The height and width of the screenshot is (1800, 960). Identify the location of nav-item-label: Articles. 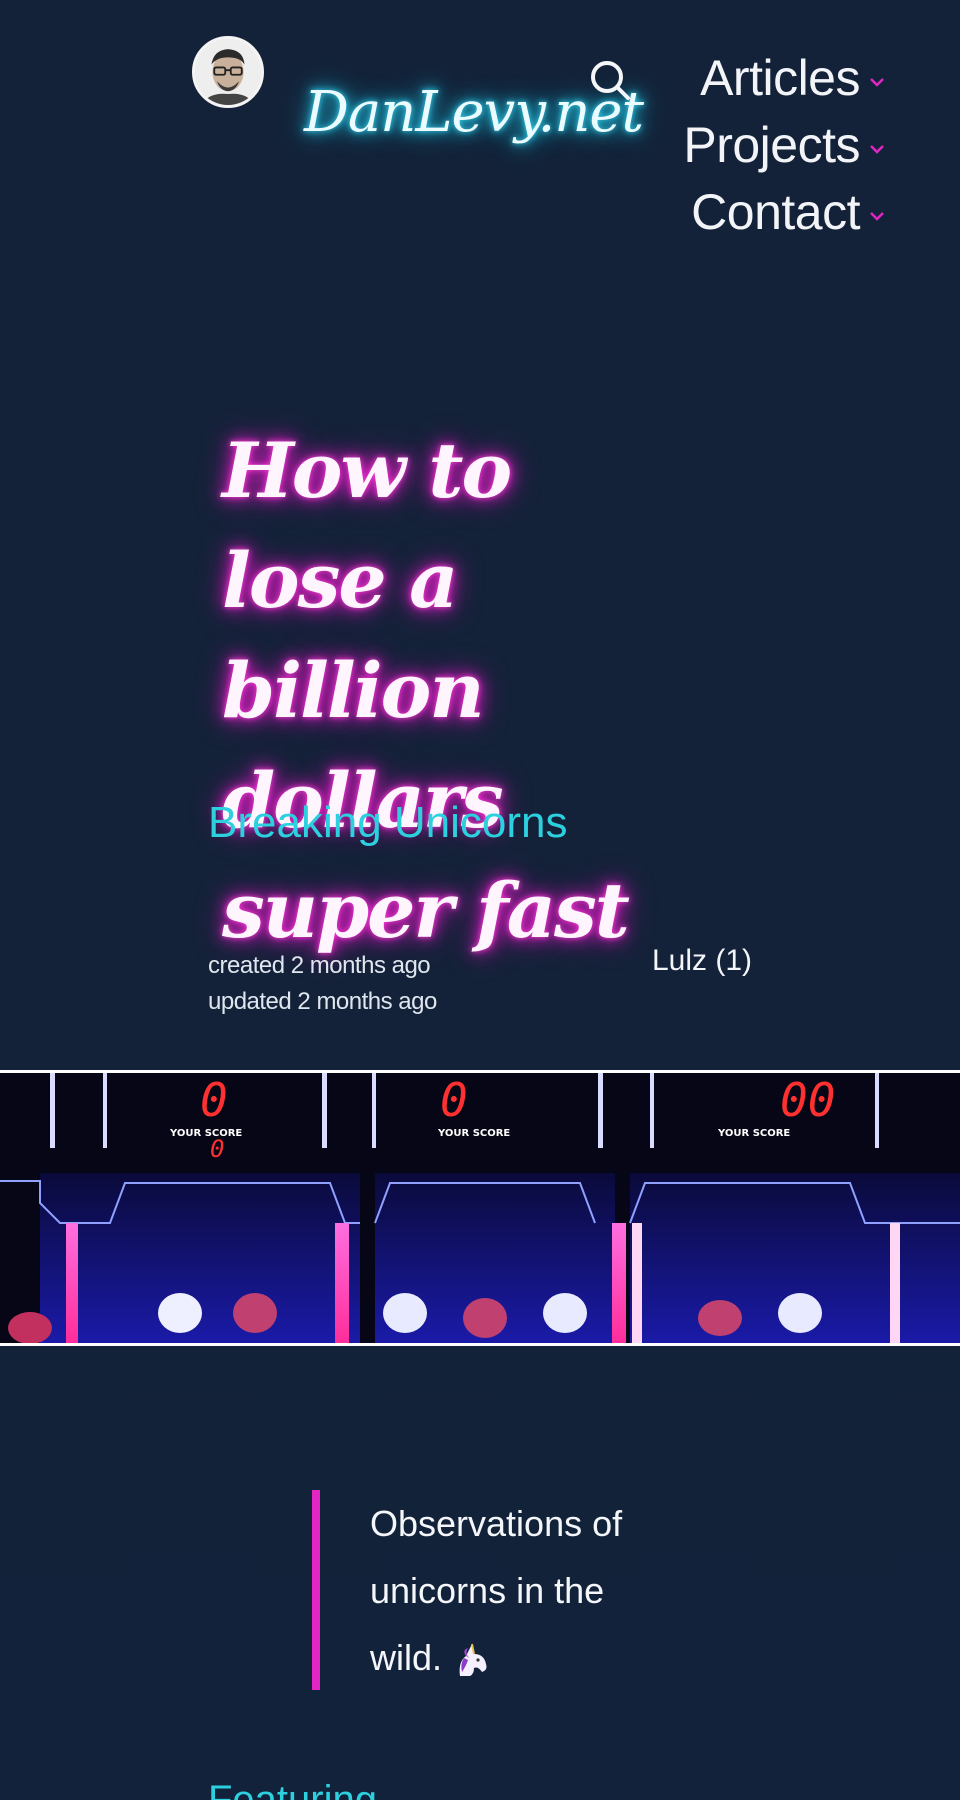
(780, 77).